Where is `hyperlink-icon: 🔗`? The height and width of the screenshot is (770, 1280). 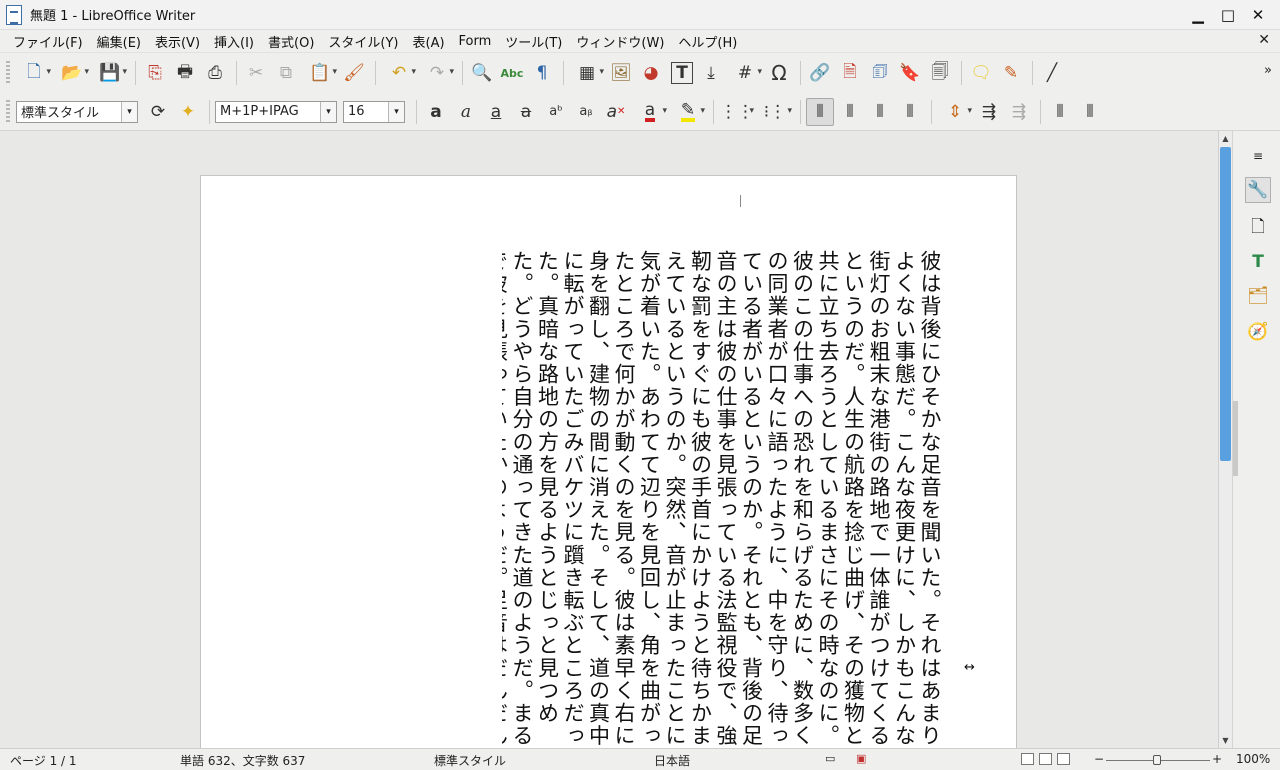 hyperlink-icon: 🔗 is located at coordinates (820, 73).